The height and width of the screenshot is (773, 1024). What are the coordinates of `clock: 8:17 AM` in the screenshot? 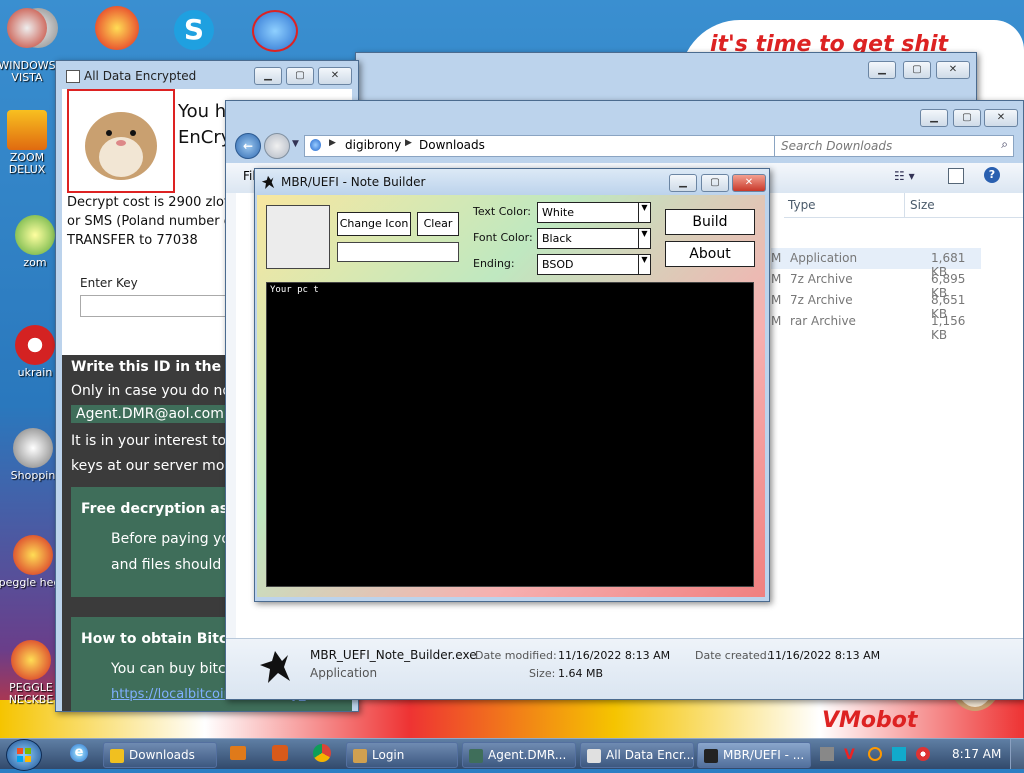 It's located at (976, 754).